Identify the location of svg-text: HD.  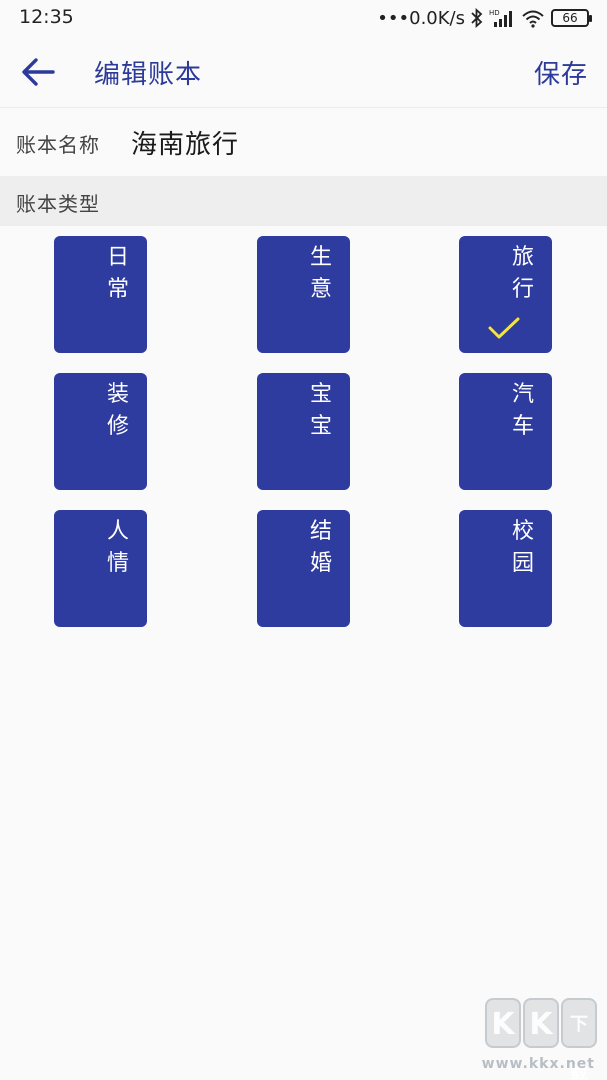
(494, 13).